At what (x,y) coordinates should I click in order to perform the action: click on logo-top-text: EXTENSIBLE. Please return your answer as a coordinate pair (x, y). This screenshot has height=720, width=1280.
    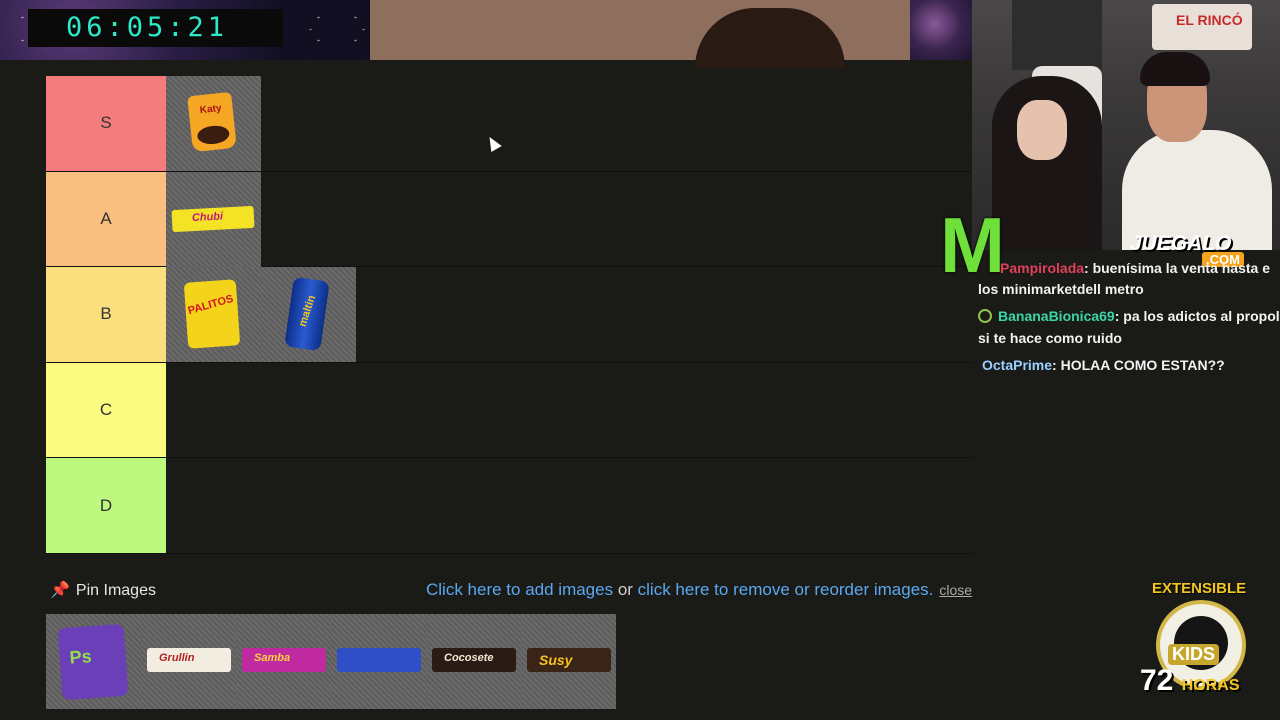
    Looking at the image, I should click on (1199, 588).